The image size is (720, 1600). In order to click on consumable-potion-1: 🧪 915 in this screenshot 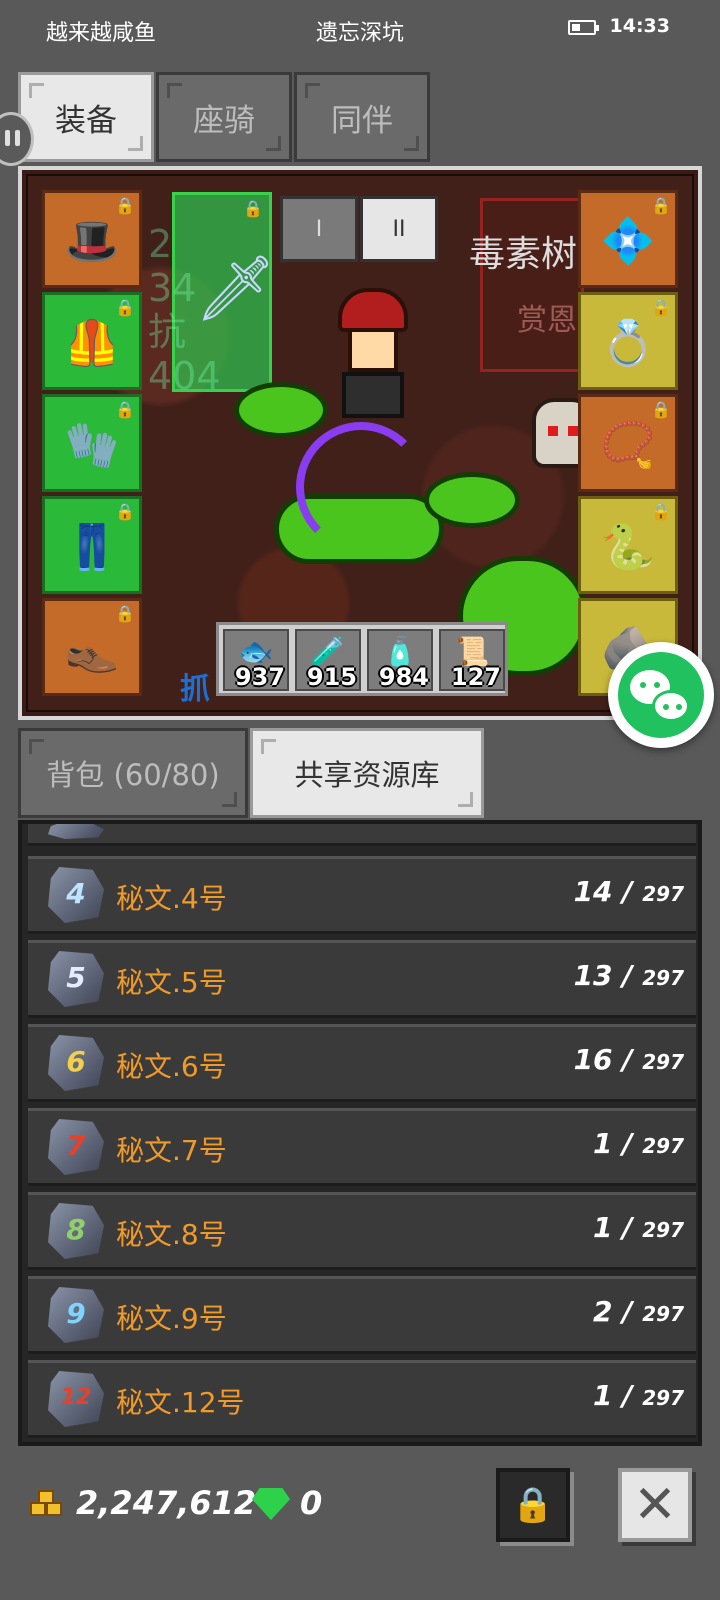, I will do `click(328, 660)`.